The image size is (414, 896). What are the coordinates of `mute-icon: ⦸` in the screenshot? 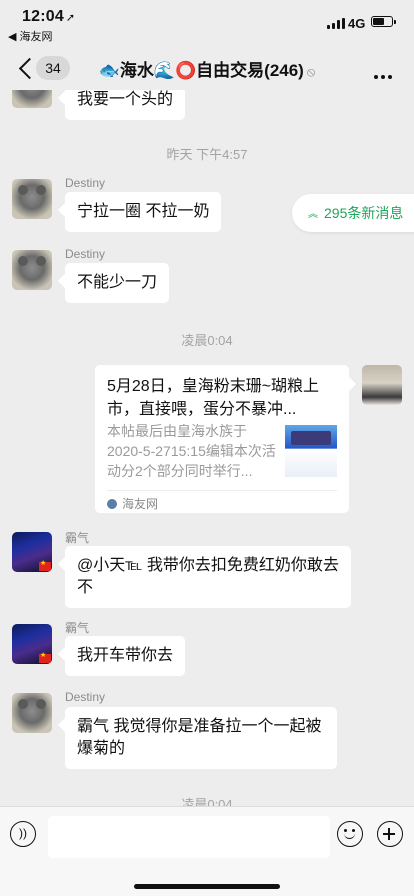 It's located at (311, 71).